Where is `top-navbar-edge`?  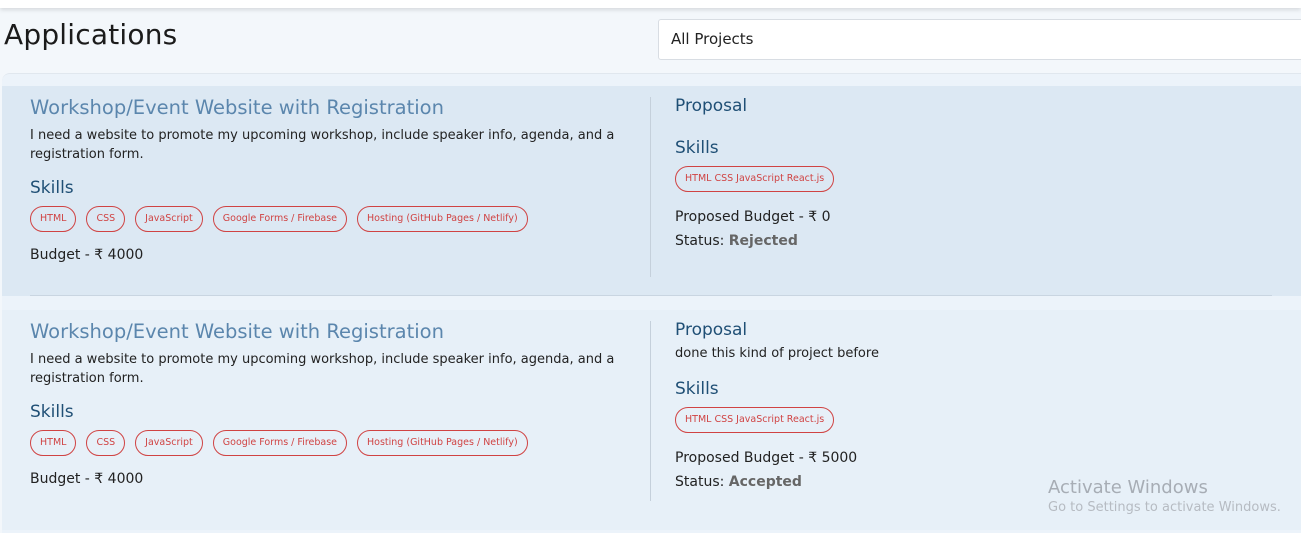
top-navbar-edge is located at coordinates (650, 4).